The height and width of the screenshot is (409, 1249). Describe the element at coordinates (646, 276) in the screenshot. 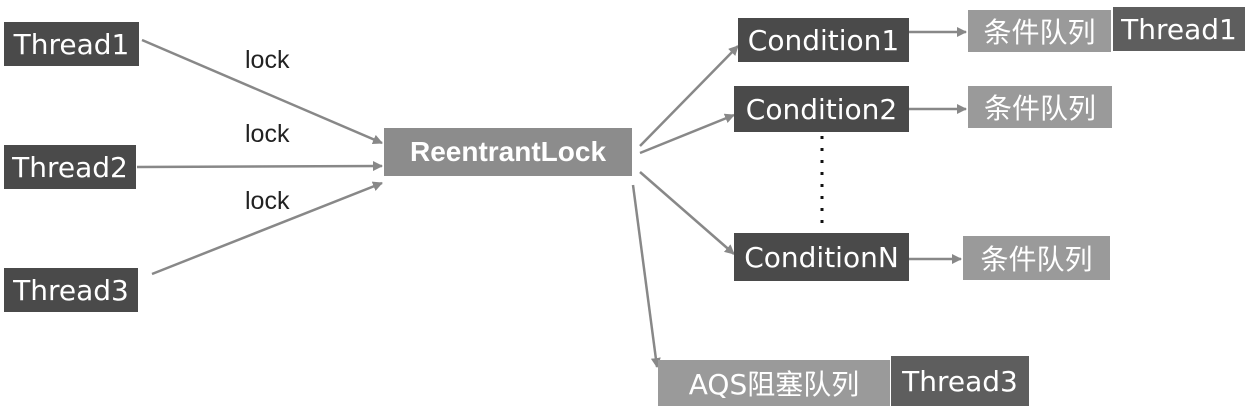

I see `arrow-lock-aqs` at that location.